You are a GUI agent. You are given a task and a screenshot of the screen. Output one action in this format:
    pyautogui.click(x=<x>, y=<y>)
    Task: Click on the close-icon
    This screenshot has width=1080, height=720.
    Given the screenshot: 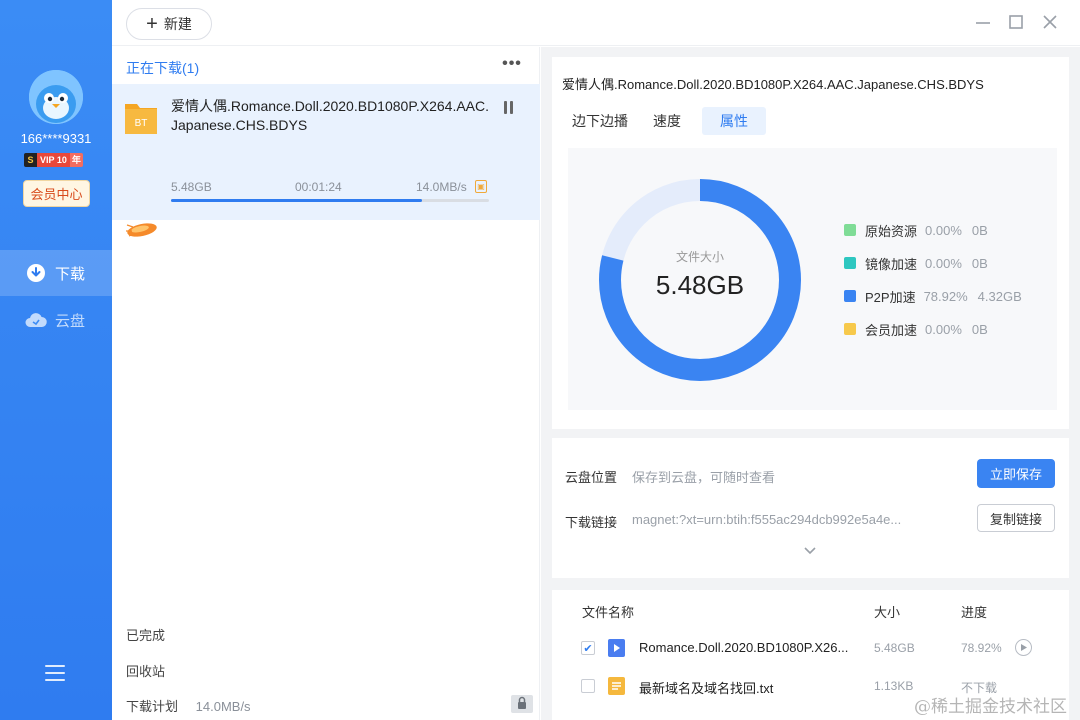 What is the action you would take?
    pyautogui.click(x=1050, y=22)
    